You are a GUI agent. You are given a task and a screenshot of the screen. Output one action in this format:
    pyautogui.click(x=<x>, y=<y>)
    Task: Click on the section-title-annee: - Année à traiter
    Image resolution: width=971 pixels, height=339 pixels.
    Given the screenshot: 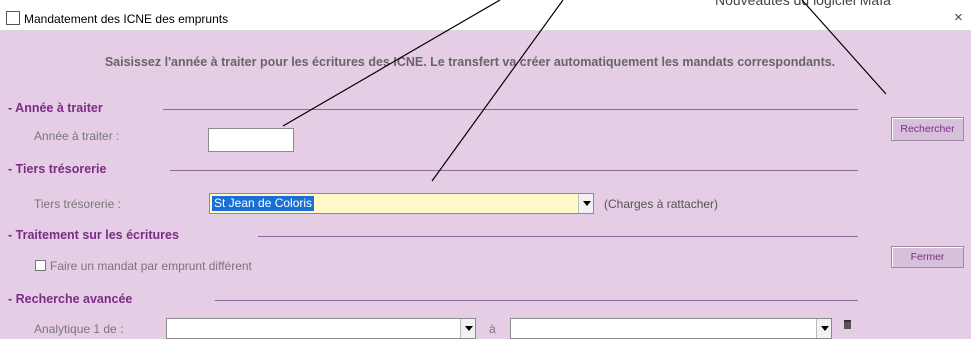 What is the action you would take?
    pyautogui.click(x=55, y=108)
    